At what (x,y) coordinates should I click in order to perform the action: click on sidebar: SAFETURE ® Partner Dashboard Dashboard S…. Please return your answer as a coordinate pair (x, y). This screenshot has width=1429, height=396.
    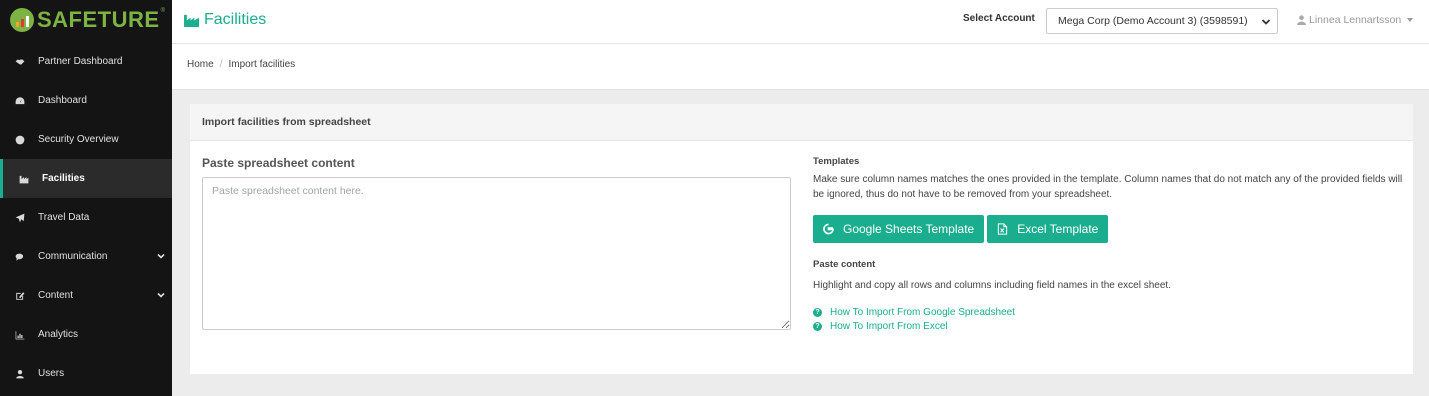
    Looking at the image, I should click on (86, 198).